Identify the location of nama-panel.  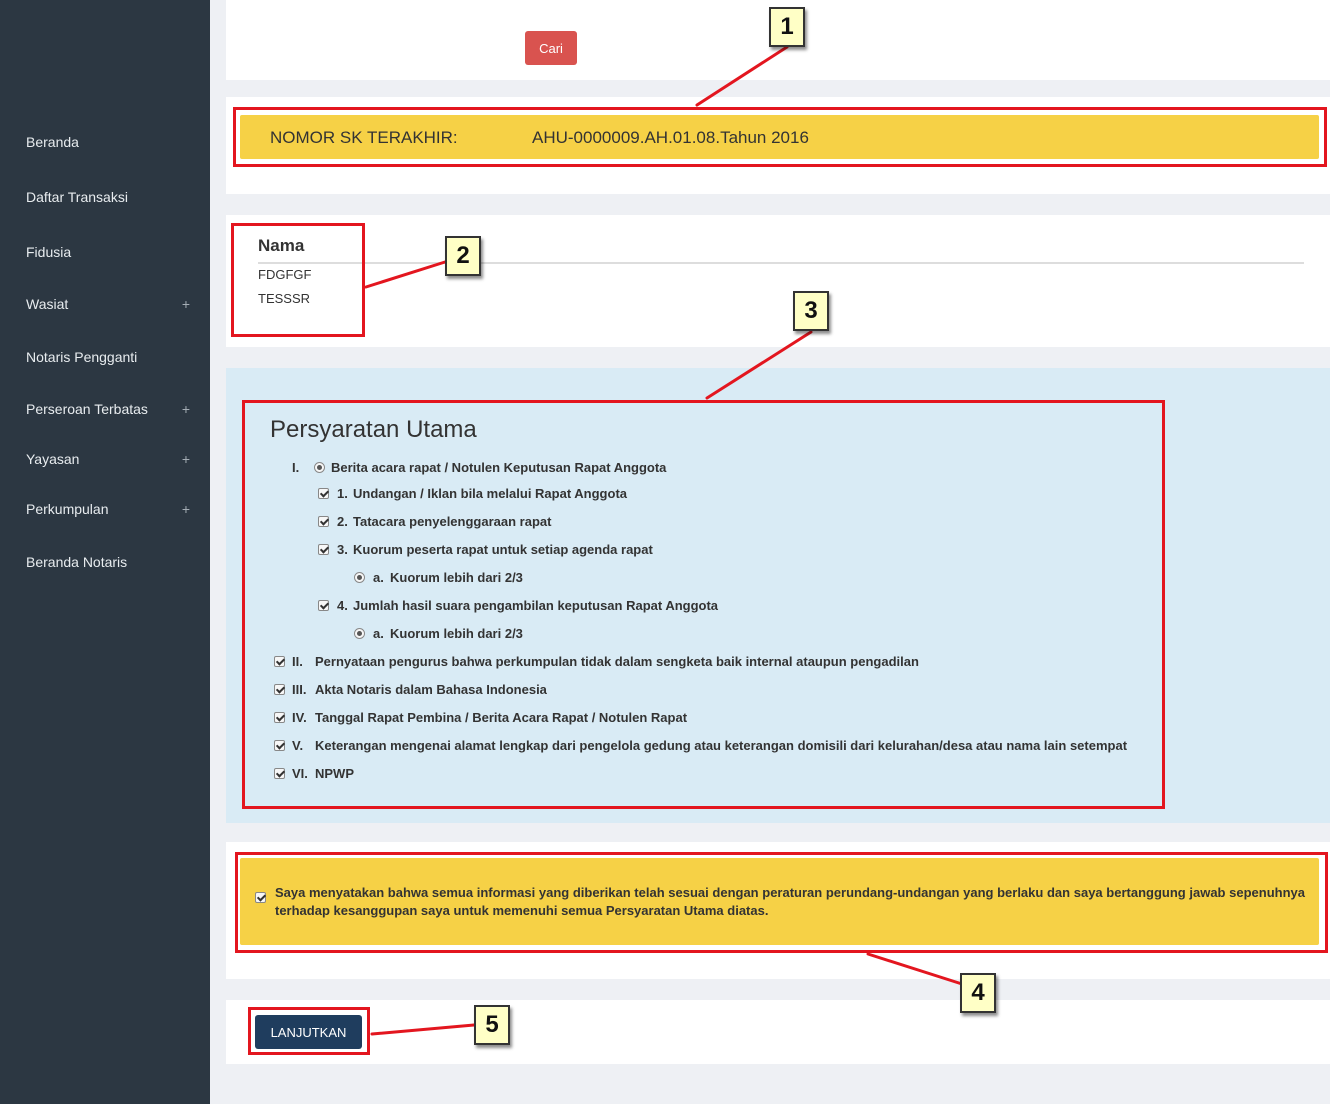
(778, 281).